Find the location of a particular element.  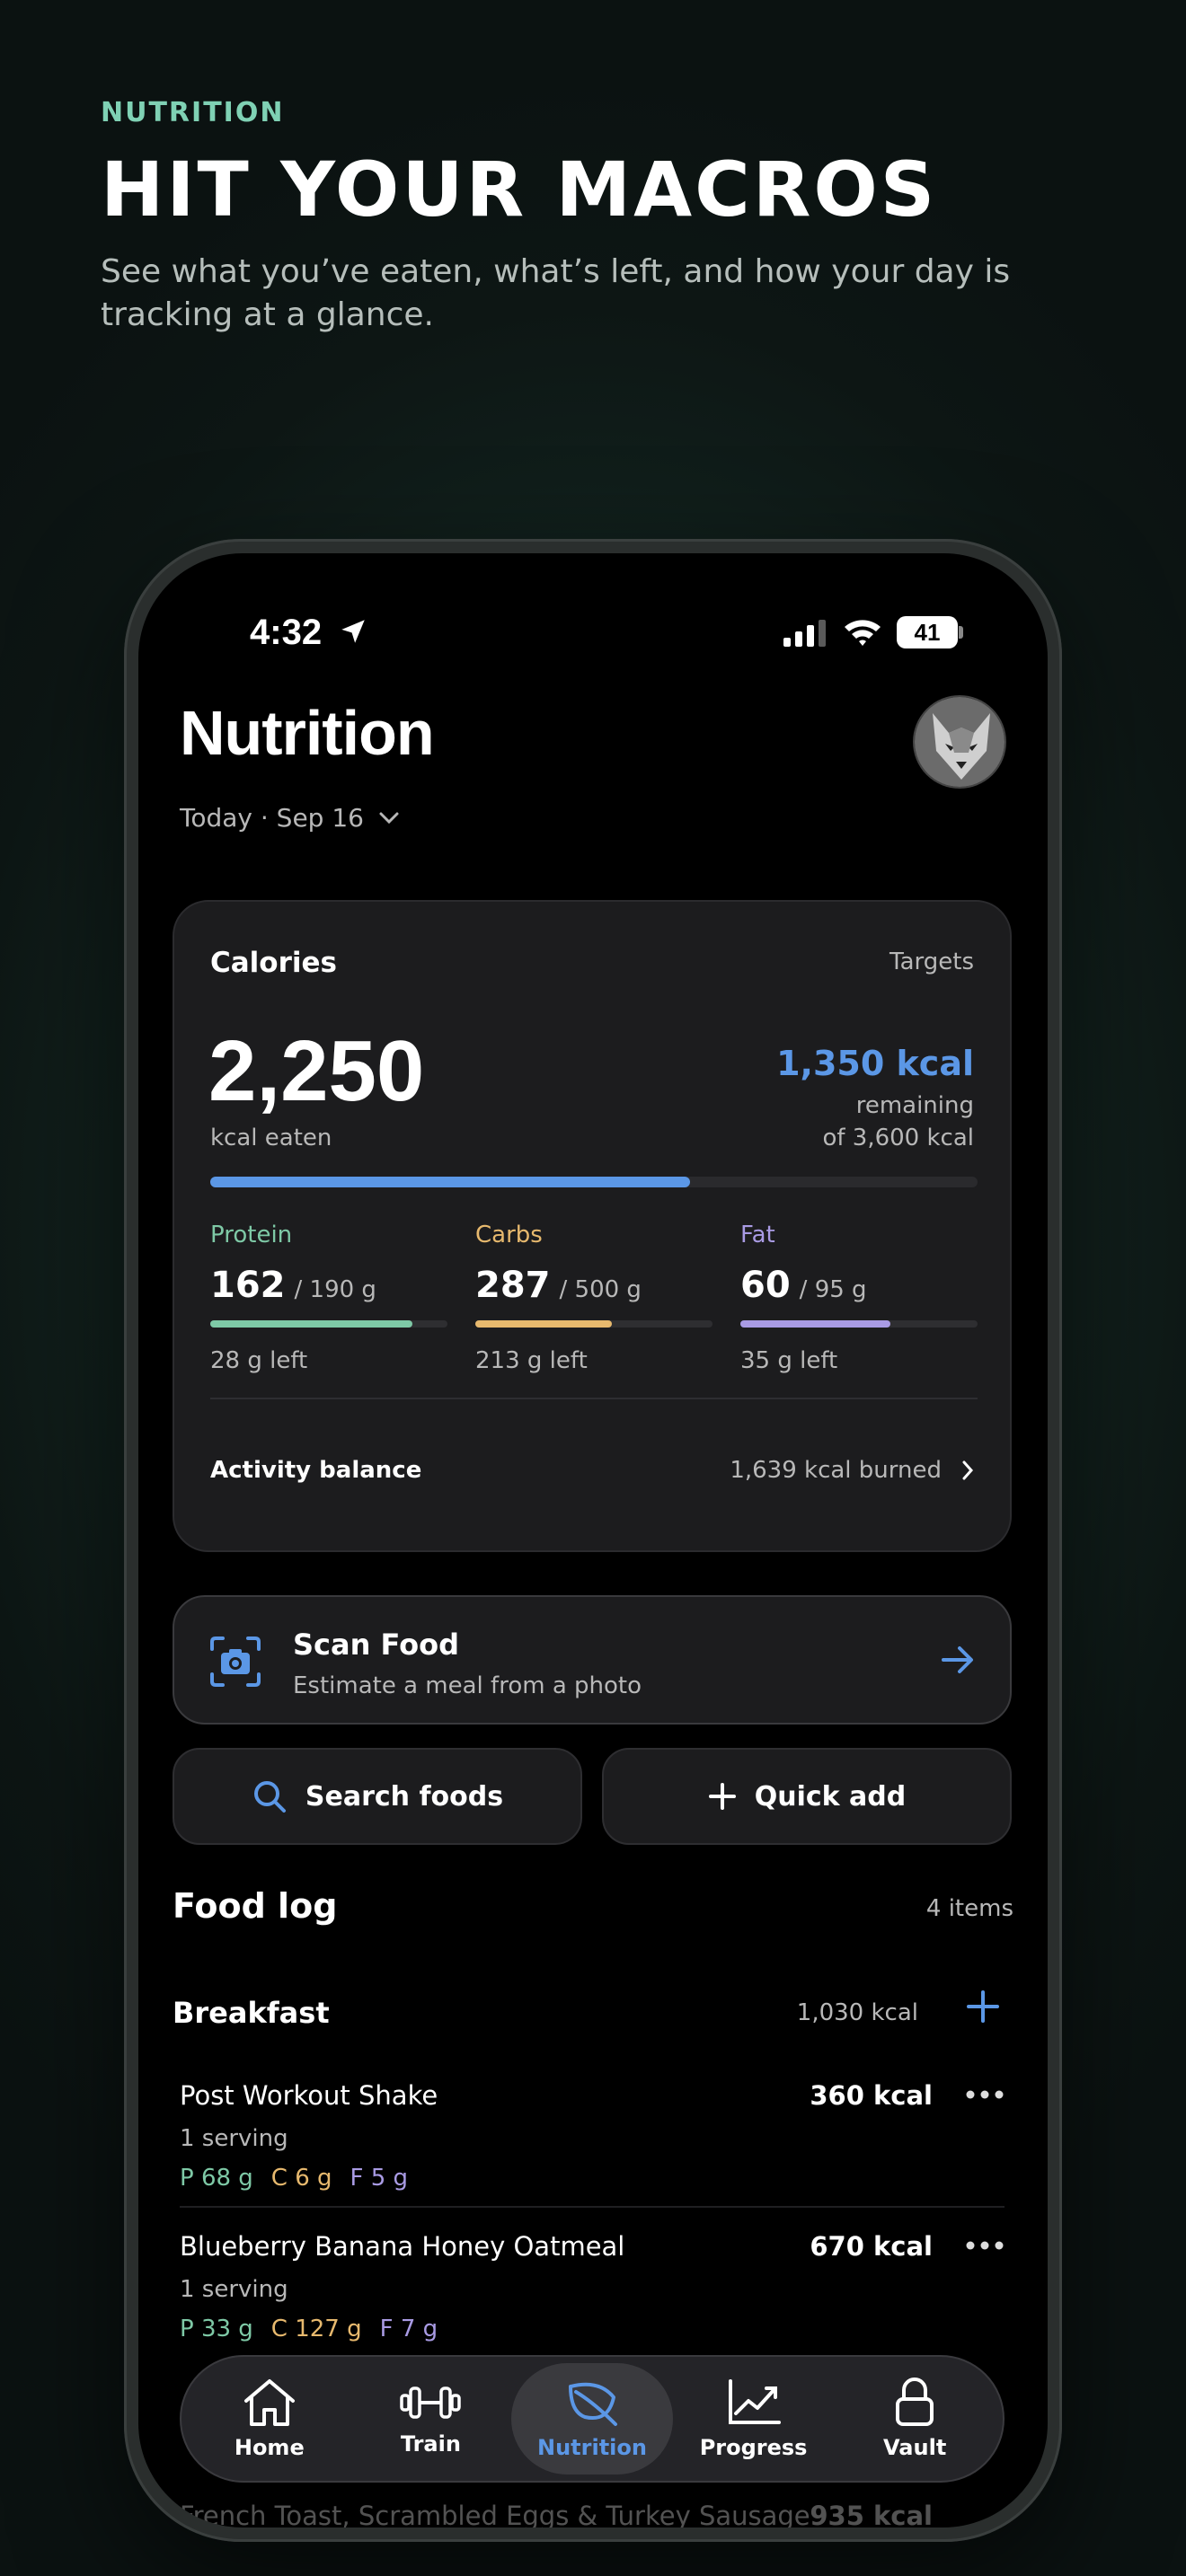

macro-name: Protein is located at coordinates (251, 1235).